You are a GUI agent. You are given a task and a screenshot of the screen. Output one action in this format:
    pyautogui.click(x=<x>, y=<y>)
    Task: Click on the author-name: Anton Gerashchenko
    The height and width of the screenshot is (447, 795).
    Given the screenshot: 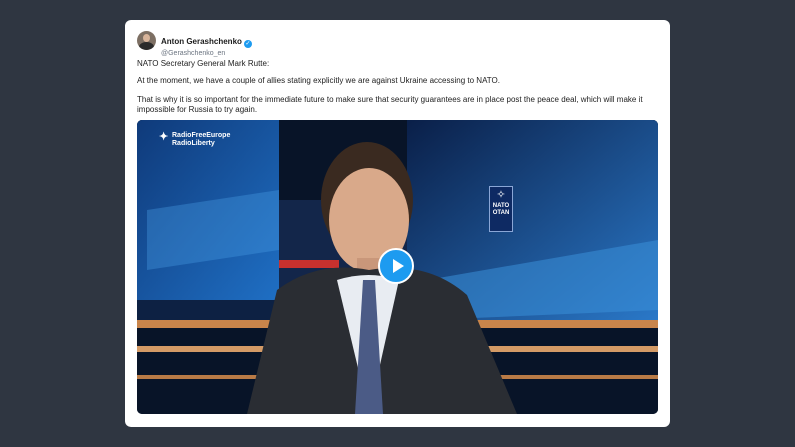 What is the action you would take?
    pyautogui.click(x=201, y=41)
    